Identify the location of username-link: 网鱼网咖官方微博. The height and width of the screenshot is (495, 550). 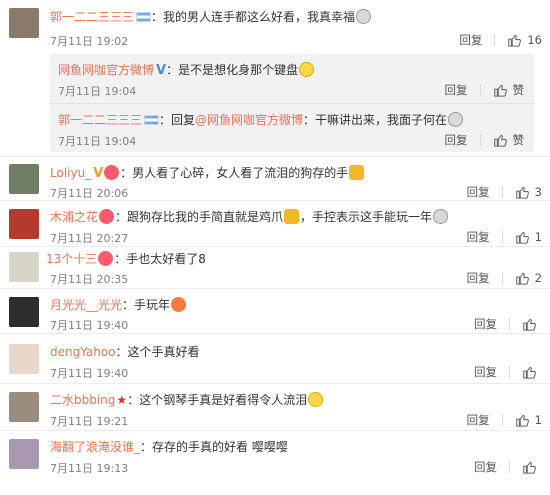
(106, 70).